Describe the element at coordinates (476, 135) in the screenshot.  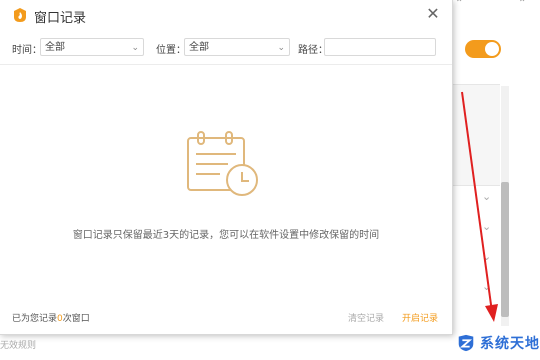
I see `settings-panel` at that location.